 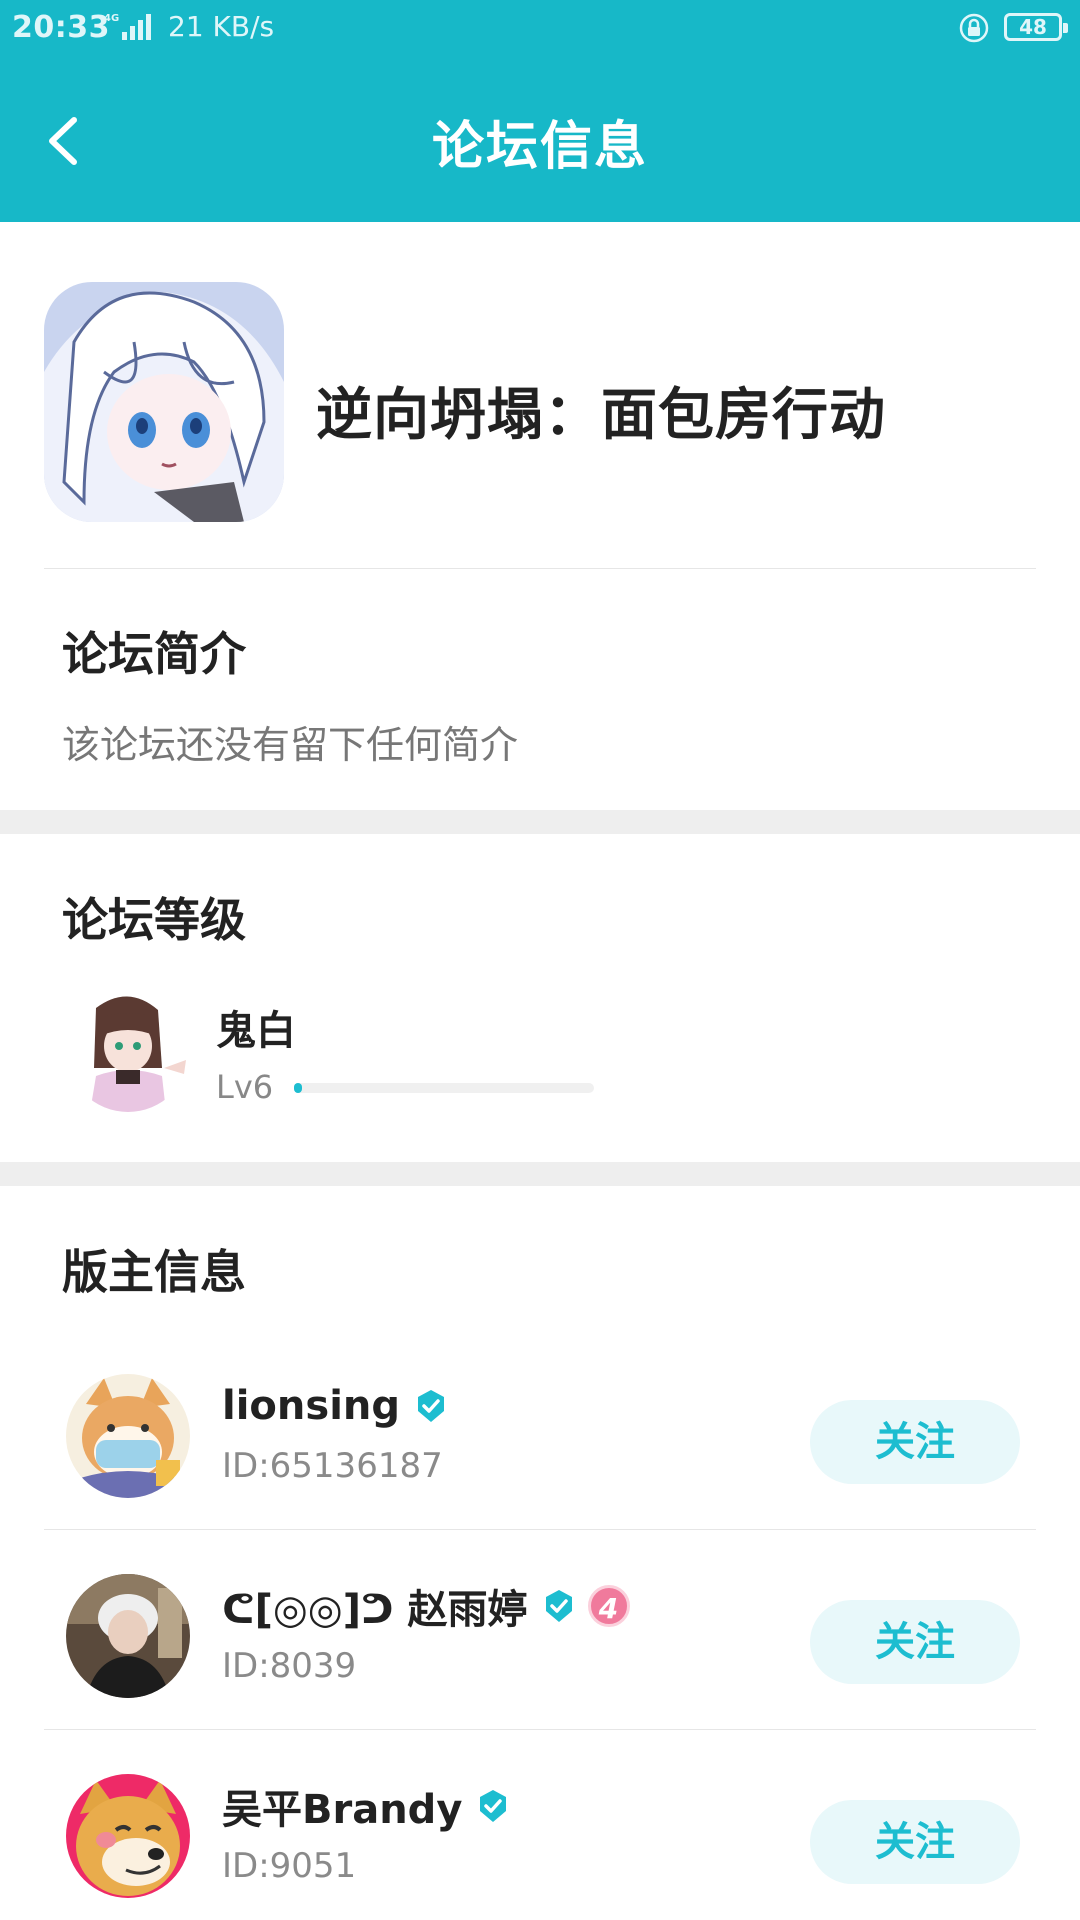 I want to click on moderator-row: 吴平Brandy ID:9051 关注, so click(x=540, y=1825).